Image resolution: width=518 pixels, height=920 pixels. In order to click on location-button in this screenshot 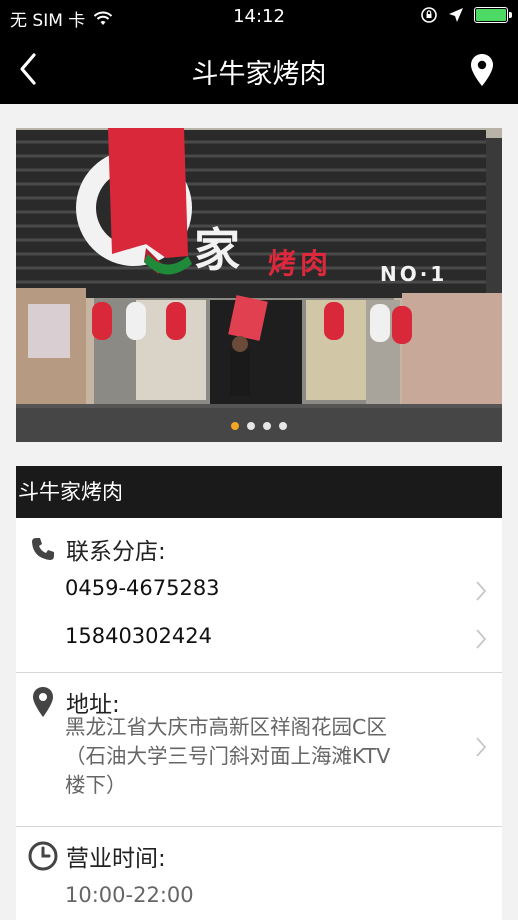, I will do `click(482, 70)`.